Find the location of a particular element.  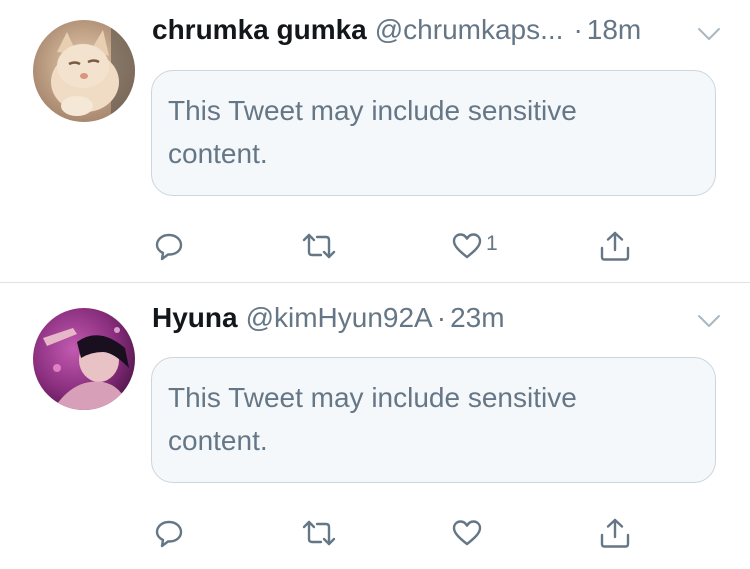

timestamp: 23m is located at coordinates (477, 318).